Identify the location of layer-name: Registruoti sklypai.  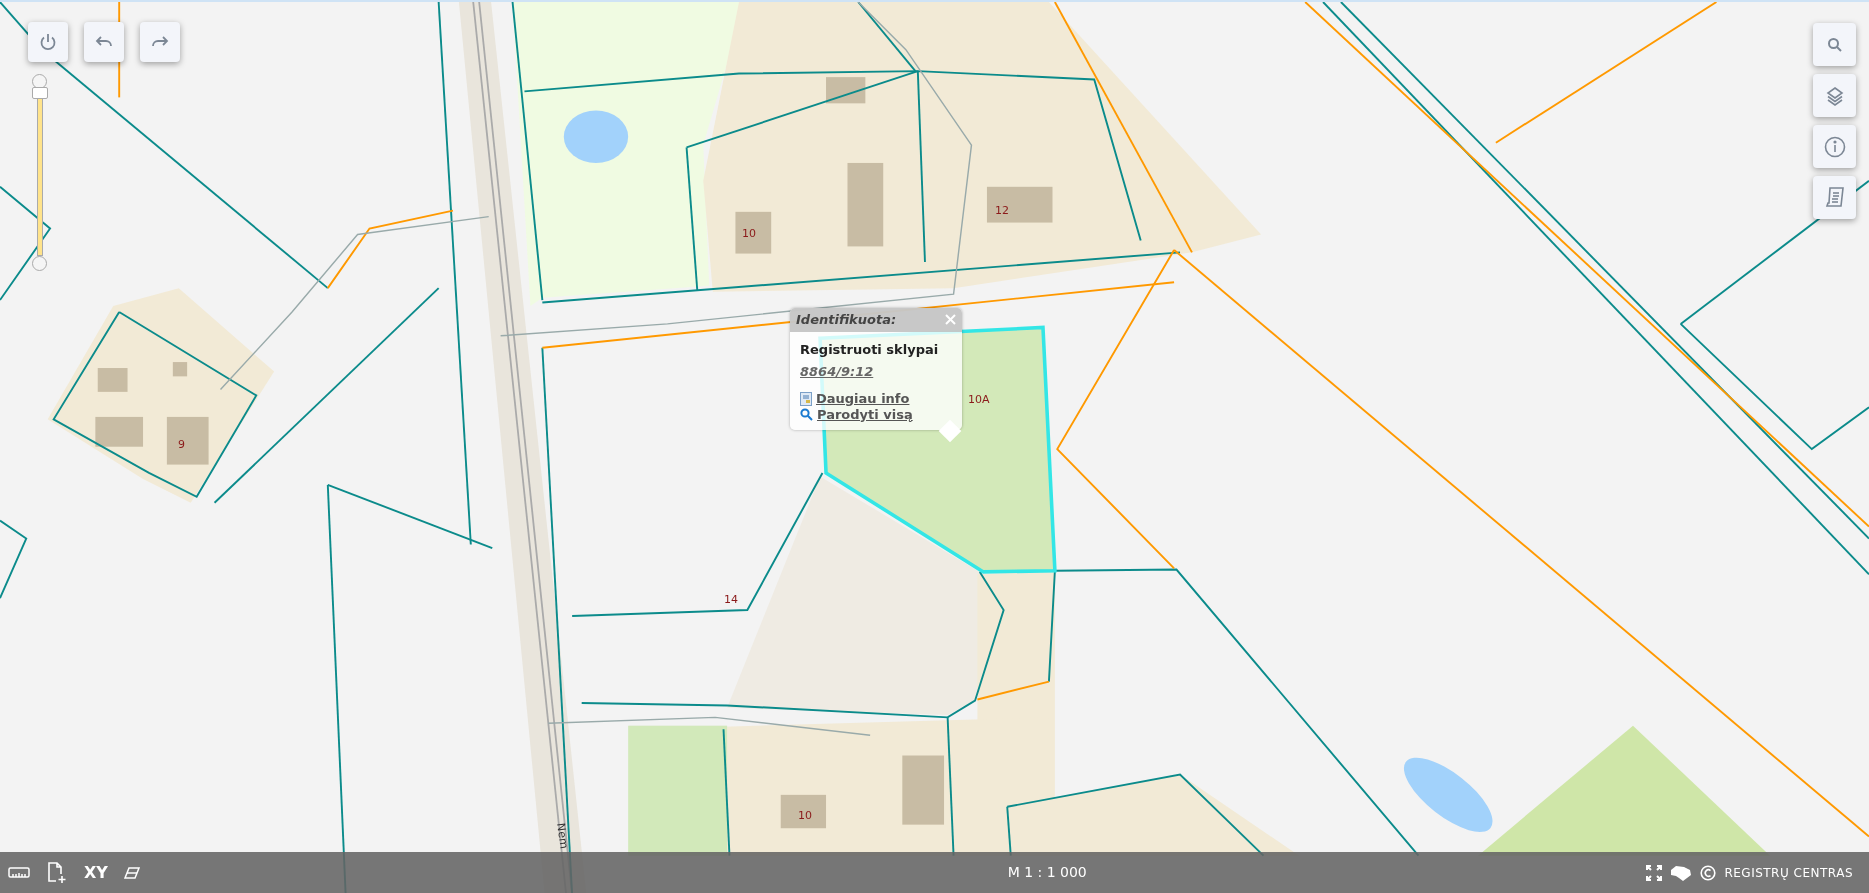
(870, 349).